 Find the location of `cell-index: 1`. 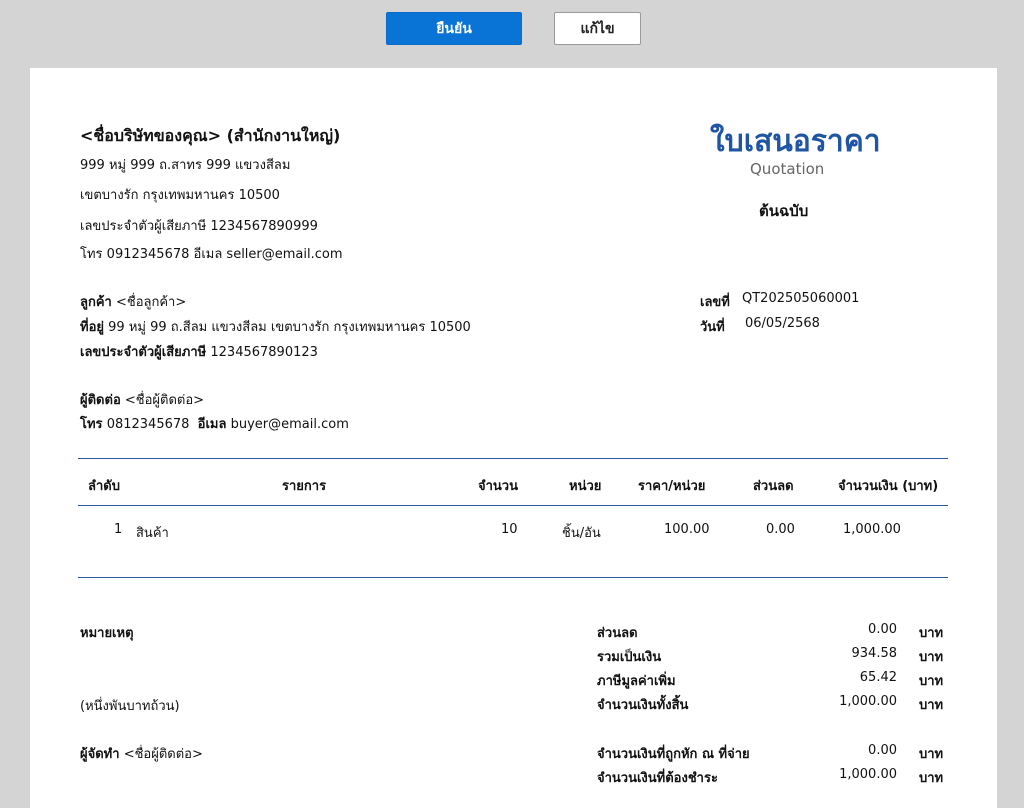

cell-index: 1 is located at coordinates (118, 529).